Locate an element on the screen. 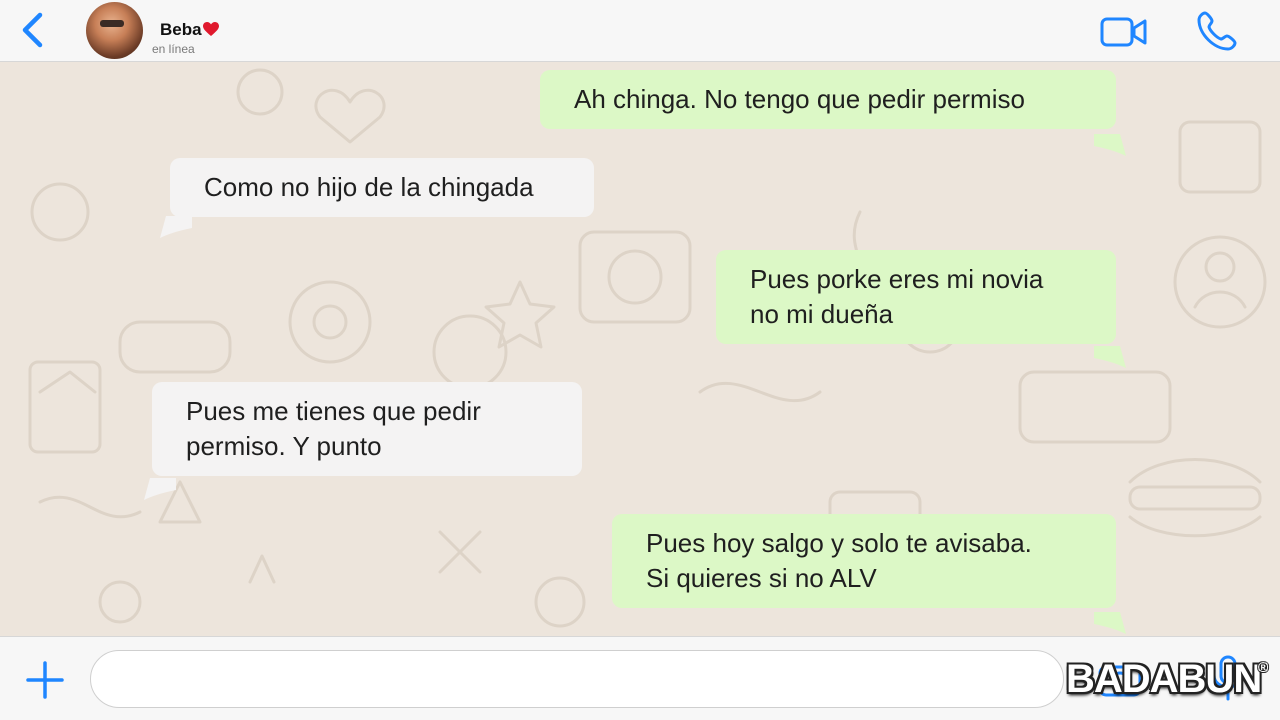  message-bubble-outgoing: Pues porke eres mi novia no mi dueña is located at coordinates (916, 297).